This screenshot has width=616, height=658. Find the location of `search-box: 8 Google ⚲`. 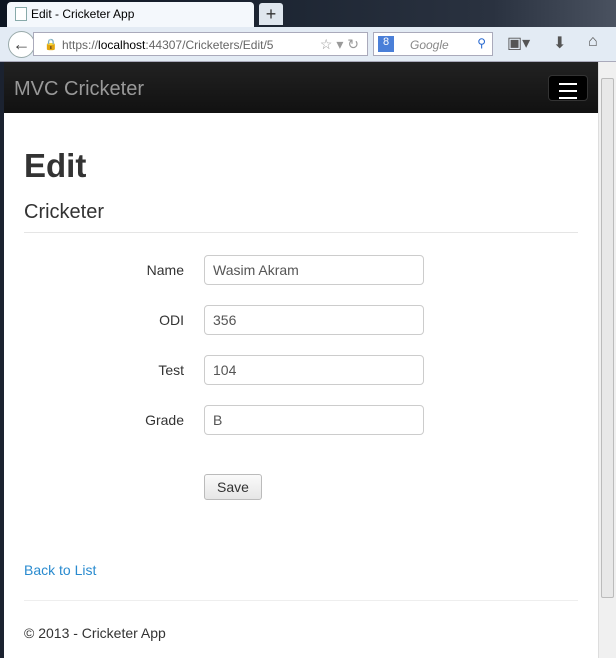

search-box: 8 Google ⚲ is located at coordinates (433, 44).